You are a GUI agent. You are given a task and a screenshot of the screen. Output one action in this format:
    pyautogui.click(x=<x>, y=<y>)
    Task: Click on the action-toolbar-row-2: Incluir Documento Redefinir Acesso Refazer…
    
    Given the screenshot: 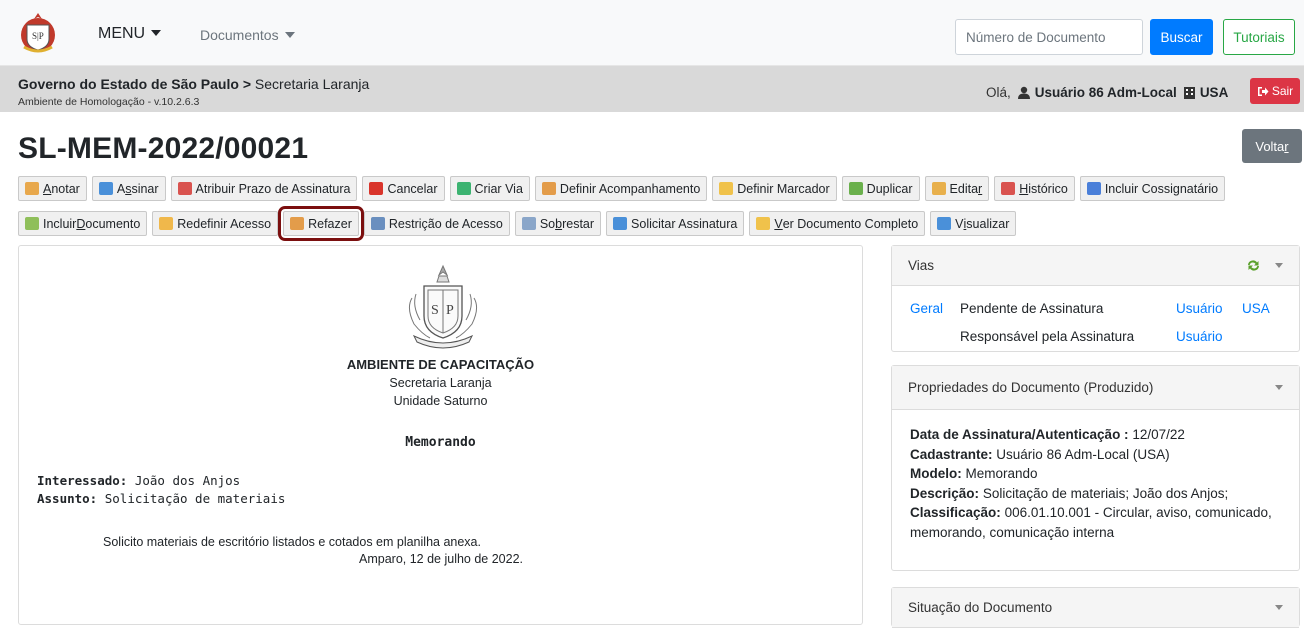 What is the action you would take?
    pyautogui.click(x=519, y=223)
    